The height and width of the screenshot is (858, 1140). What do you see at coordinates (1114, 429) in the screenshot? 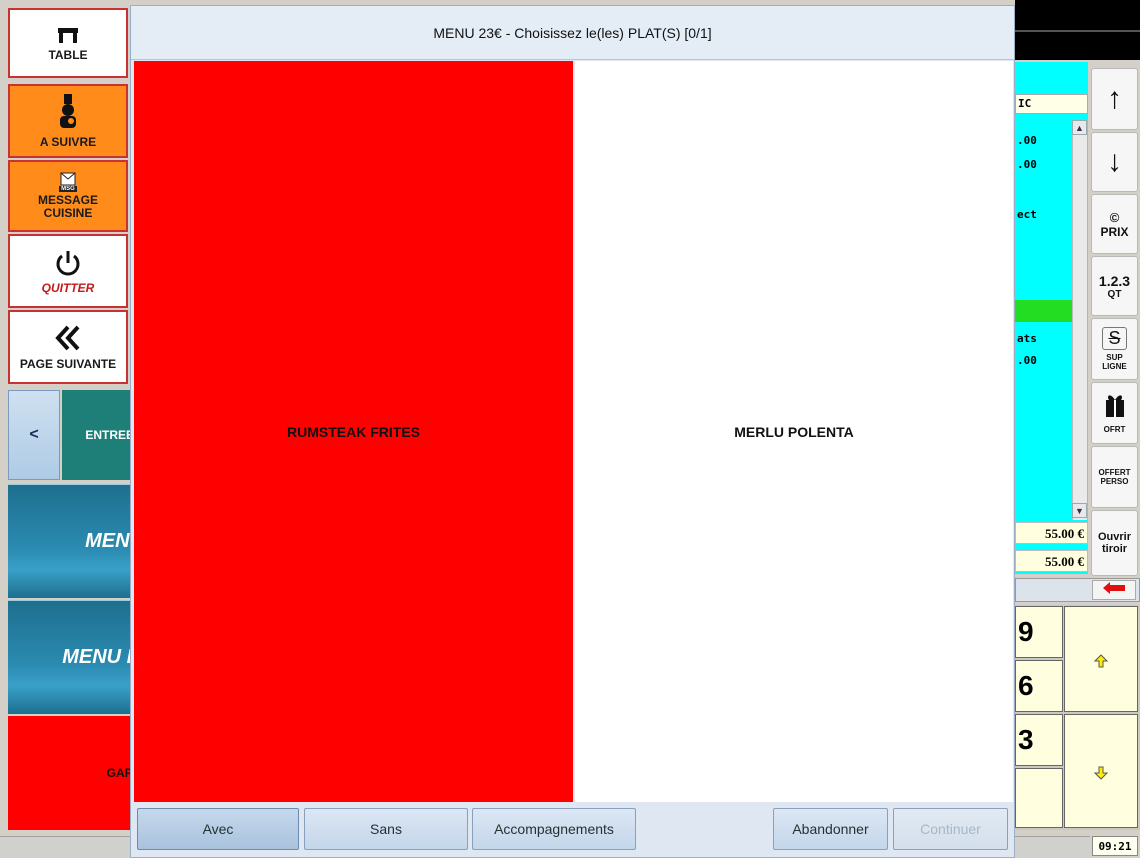
I see `ofrt-label: OFRT` at bounding box center [1114, 429].